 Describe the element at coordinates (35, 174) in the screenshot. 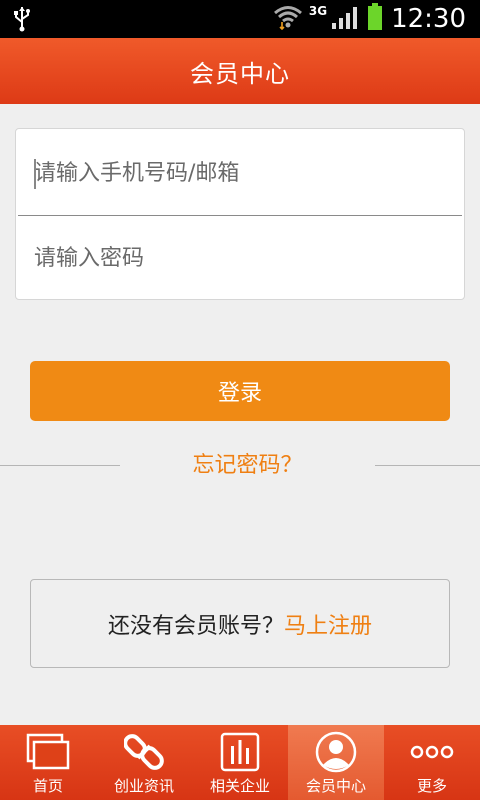

I see `text-cursor` at that location.